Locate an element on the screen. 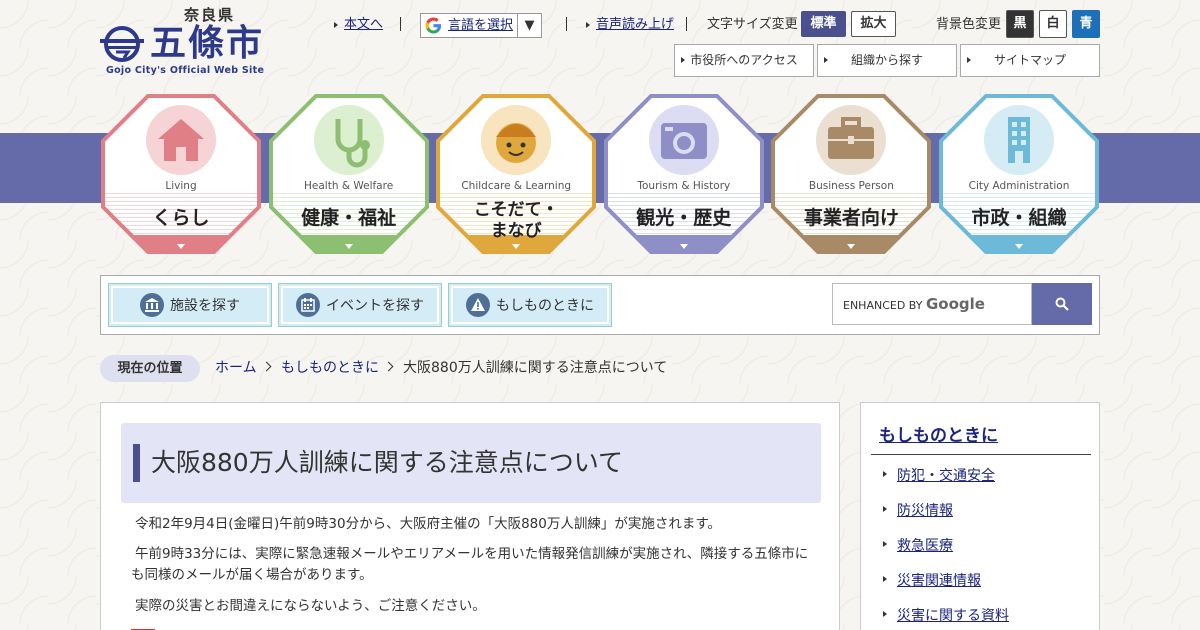 This screenshot has width=1200, height=630. side-menu-title: もしものときに is located at coordinates (938, 433).